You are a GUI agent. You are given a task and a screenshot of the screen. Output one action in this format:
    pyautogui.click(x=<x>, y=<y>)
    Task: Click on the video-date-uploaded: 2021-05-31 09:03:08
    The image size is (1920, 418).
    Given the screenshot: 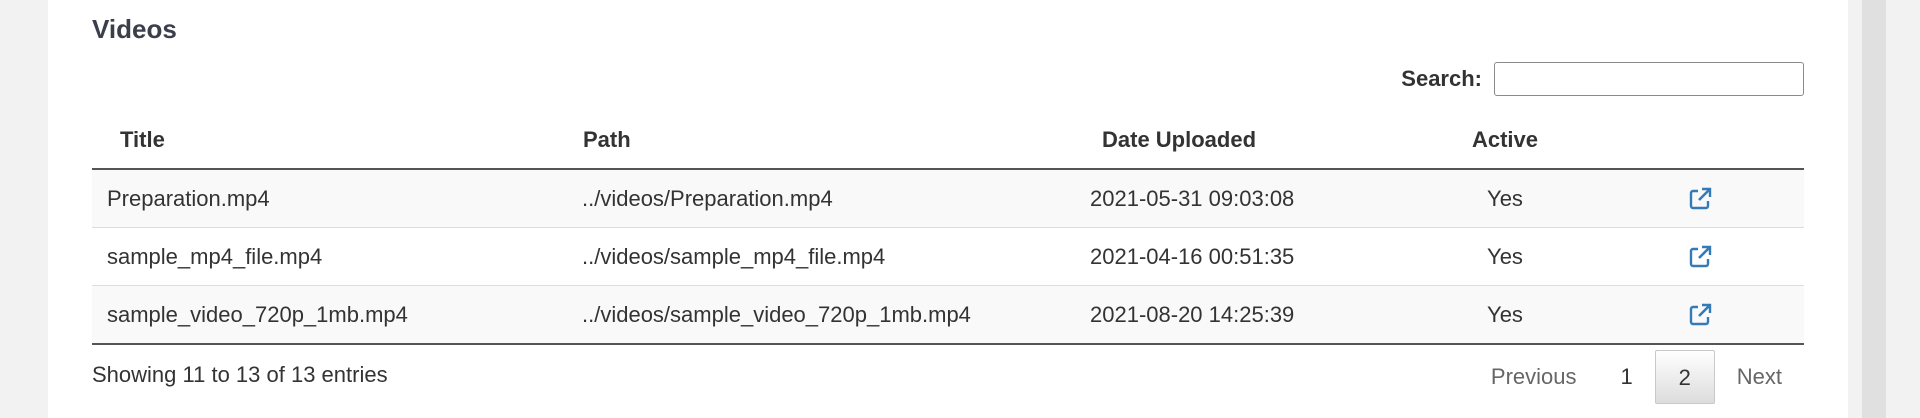 What is the action you would take?
    pyautogui.click(x=1252, y=198)
    